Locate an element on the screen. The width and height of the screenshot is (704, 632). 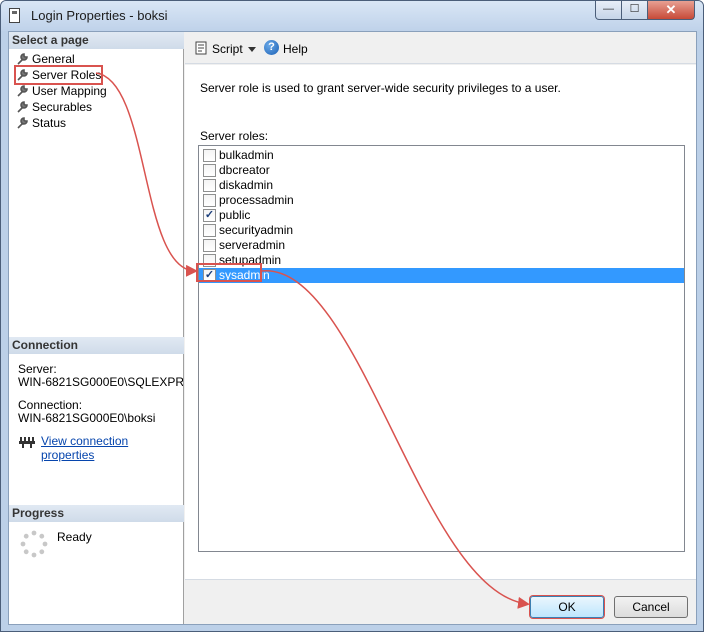
role-label: diskadmin is located at coordinates (246, 185).